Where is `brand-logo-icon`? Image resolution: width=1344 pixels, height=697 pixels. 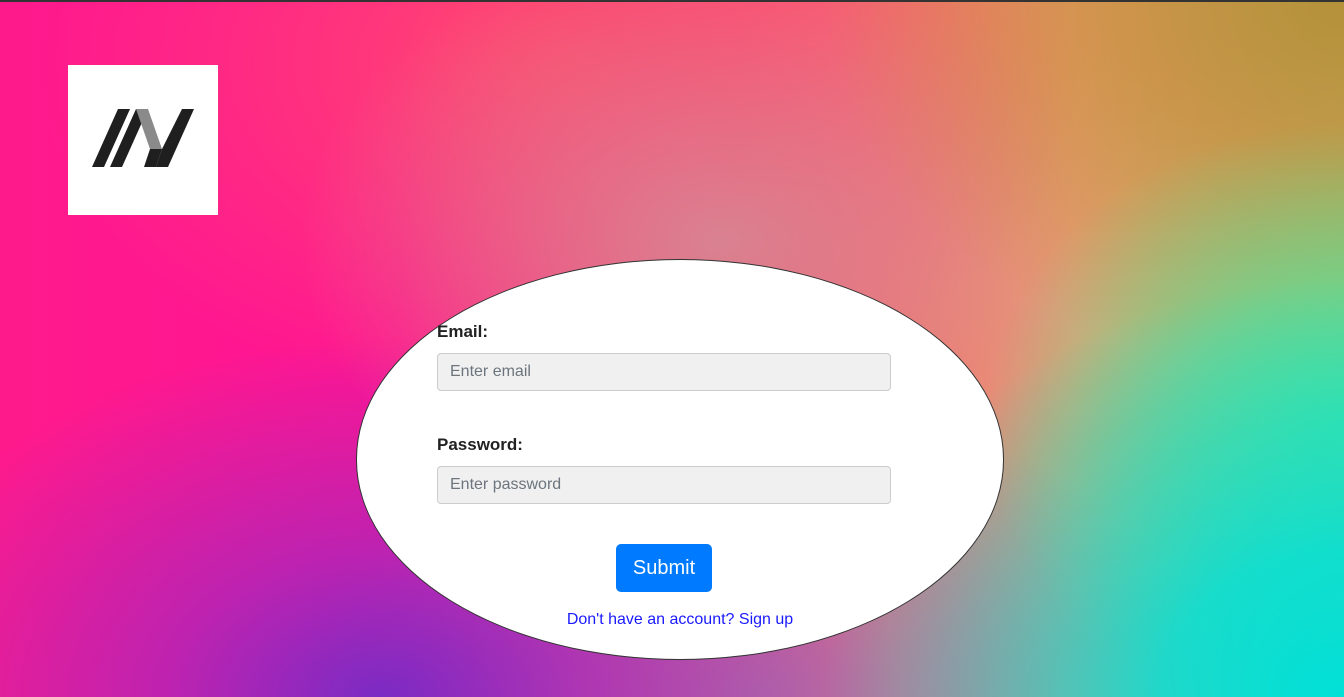 brand-logo-icon is located at coordinates (143, 138).